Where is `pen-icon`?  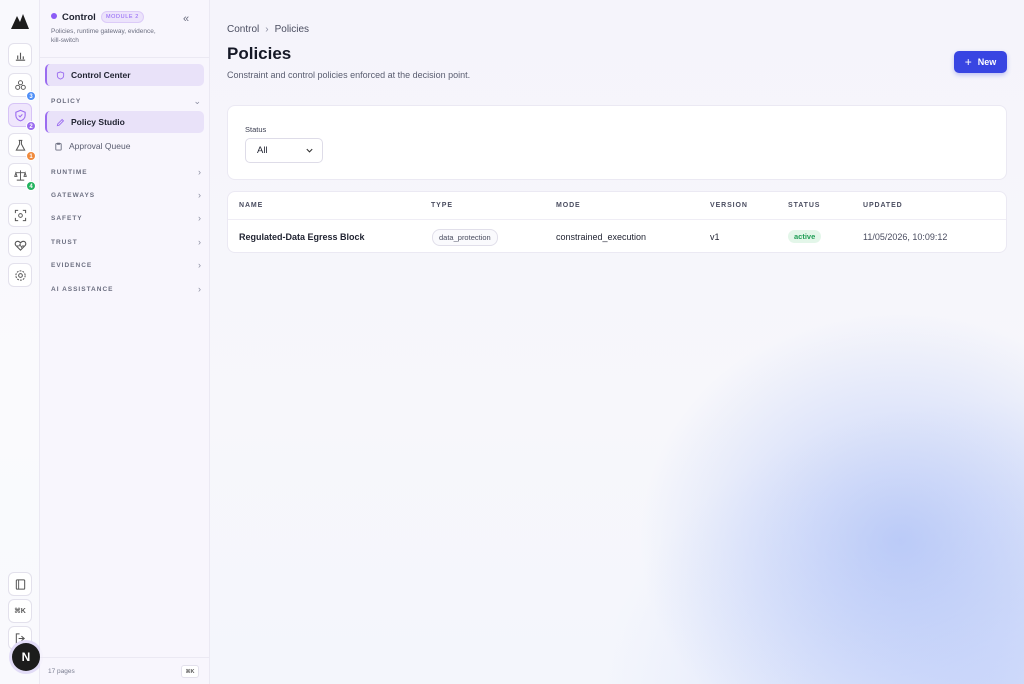
pen-icon is located at coordinates (60, 122).